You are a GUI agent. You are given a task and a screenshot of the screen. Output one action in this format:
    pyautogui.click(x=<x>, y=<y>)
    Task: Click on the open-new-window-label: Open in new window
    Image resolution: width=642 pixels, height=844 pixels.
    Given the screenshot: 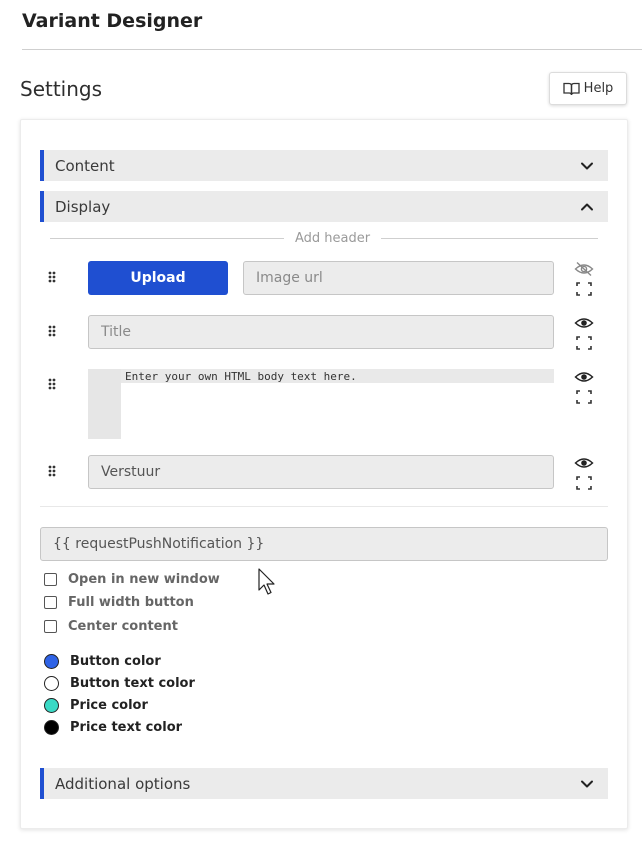 What is the action you would take?
    pyautogui.click(x=144, y=579)
    